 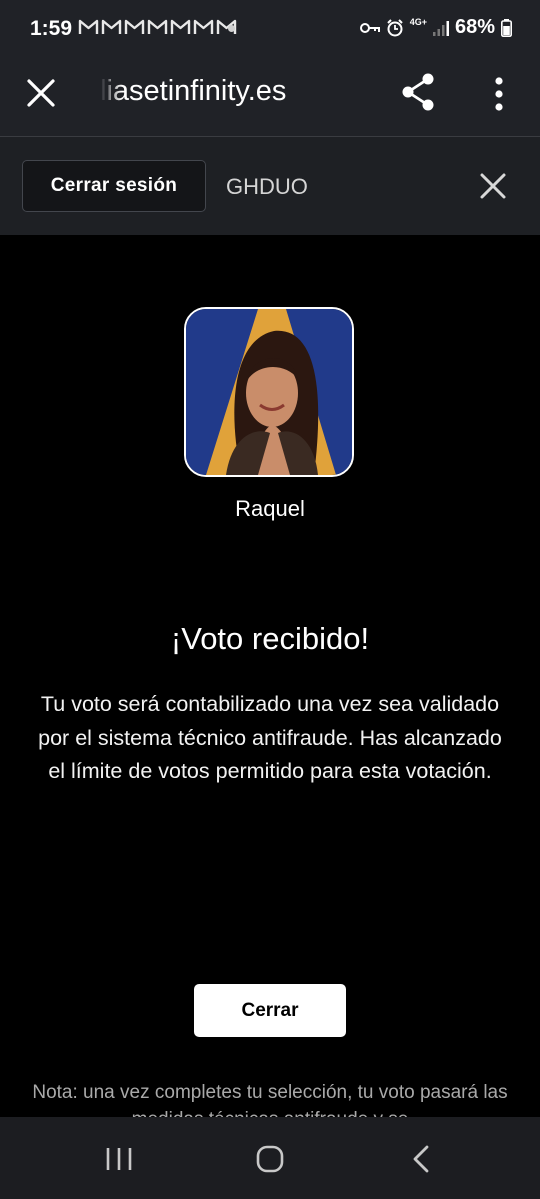 What do you see at coordinates (440, 28) in the screenshot?
I see `signal-icon` at bounding box center [440, 28].